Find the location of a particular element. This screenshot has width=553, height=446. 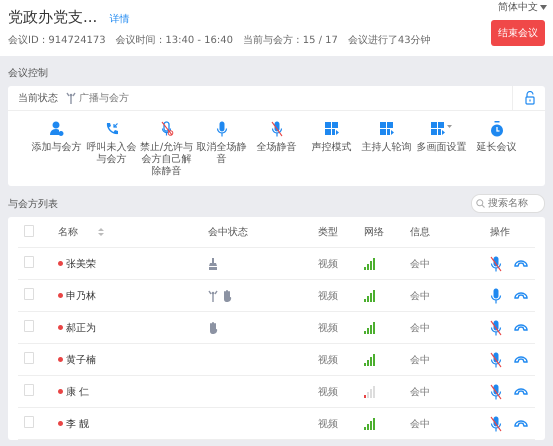

control-action: 添加与会方 is located at coordinates (57, 148).